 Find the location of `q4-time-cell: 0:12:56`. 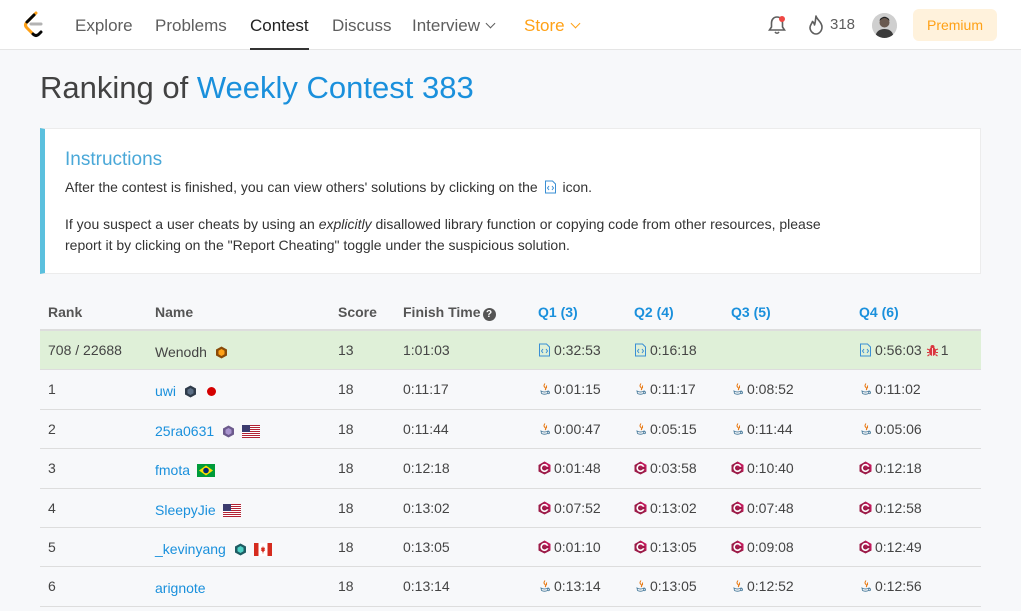

q4-time-cell: 0:12:56 is located at coordinates (890, 586).